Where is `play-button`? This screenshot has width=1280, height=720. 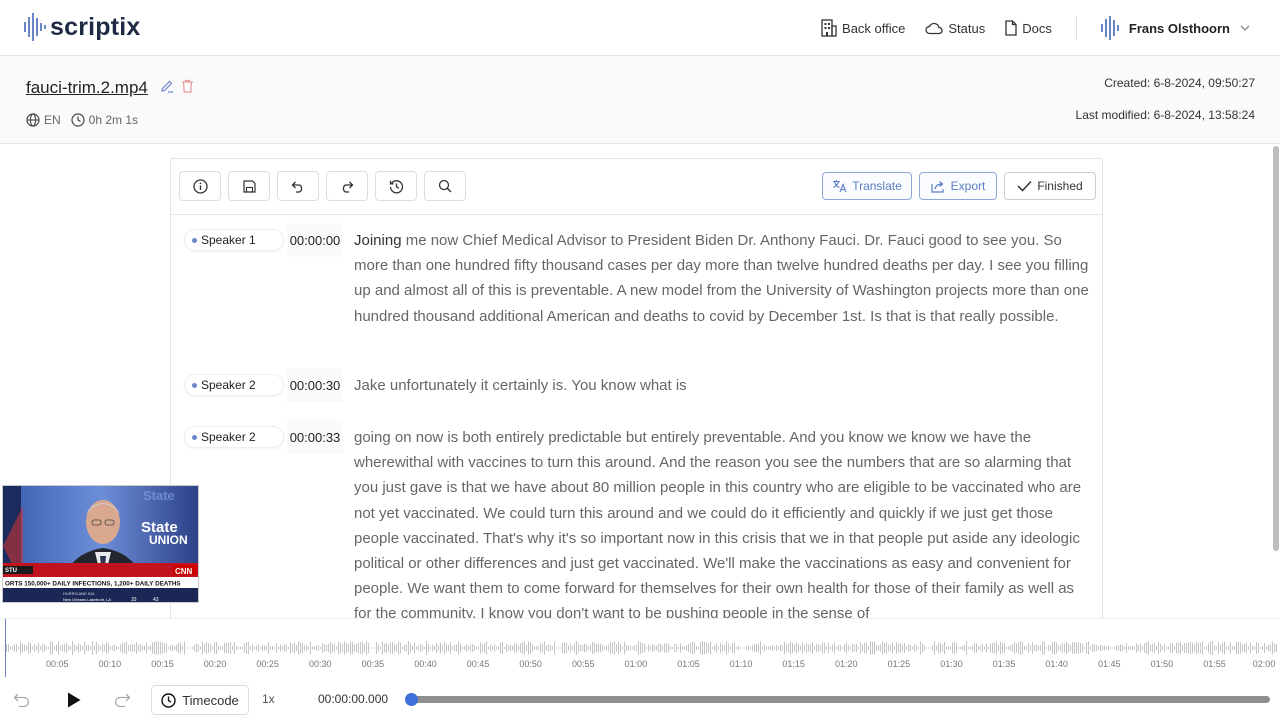
play-button is located at coordinates (74, 700).